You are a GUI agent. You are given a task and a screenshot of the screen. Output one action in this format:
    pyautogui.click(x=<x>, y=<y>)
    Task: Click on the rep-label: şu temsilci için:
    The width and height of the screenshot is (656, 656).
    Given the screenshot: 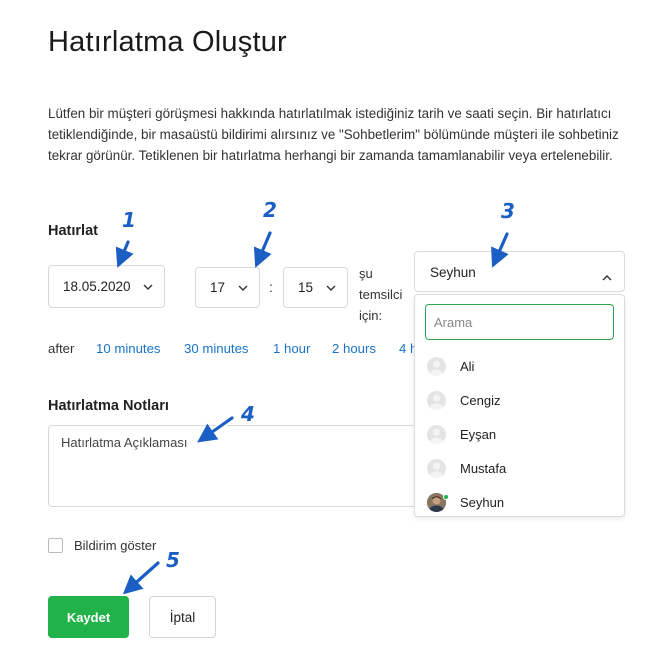 What is the action you would take?
    pyautogui.click(x=381, y=294)
    